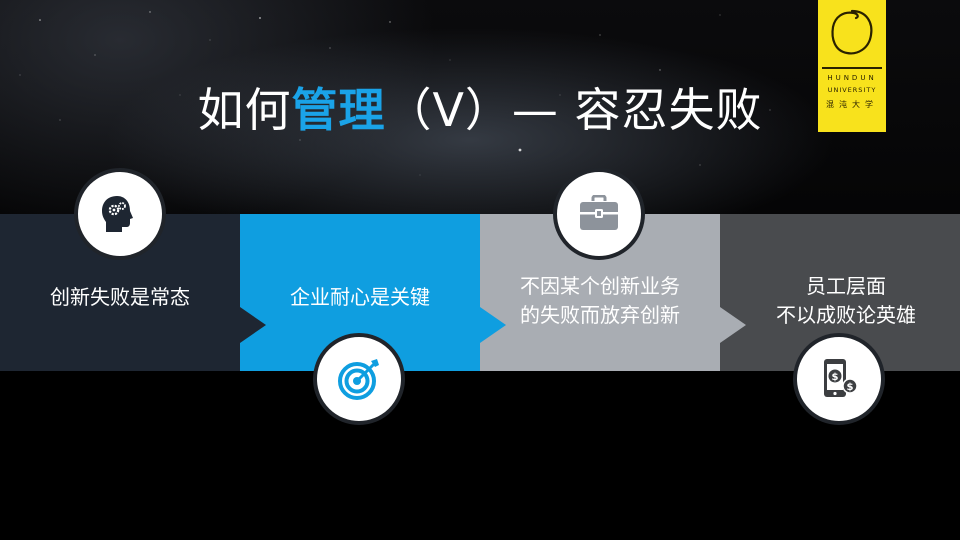  I want to click on panel-1-text: 创新失败是常态, so click(120, 297).